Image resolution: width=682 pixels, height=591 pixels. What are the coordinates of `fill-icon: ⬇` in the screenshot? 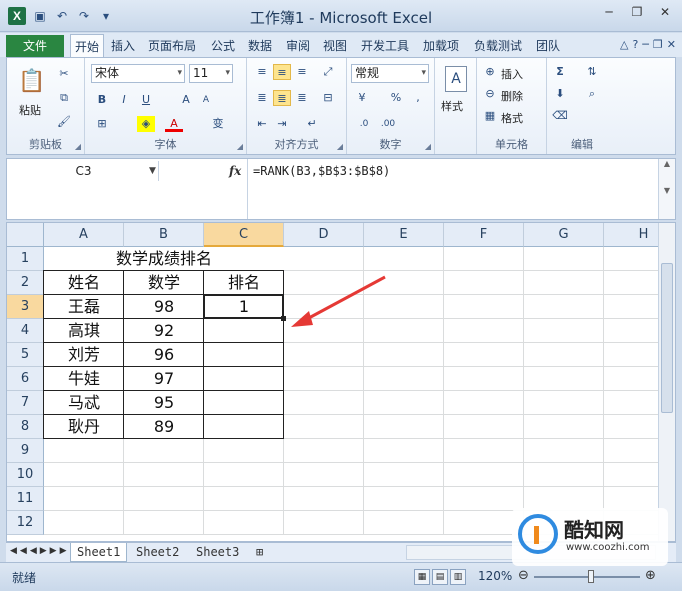 It's located at (560, 94).